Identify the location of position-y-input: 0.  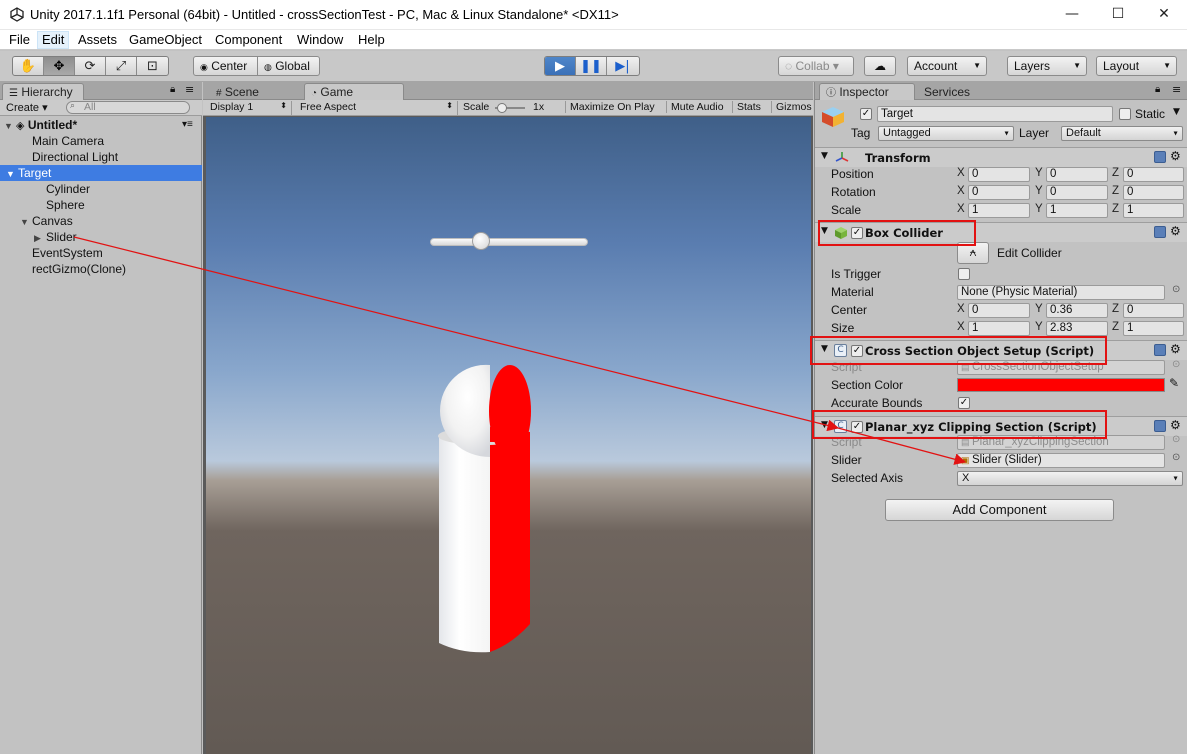
(1077, 174).